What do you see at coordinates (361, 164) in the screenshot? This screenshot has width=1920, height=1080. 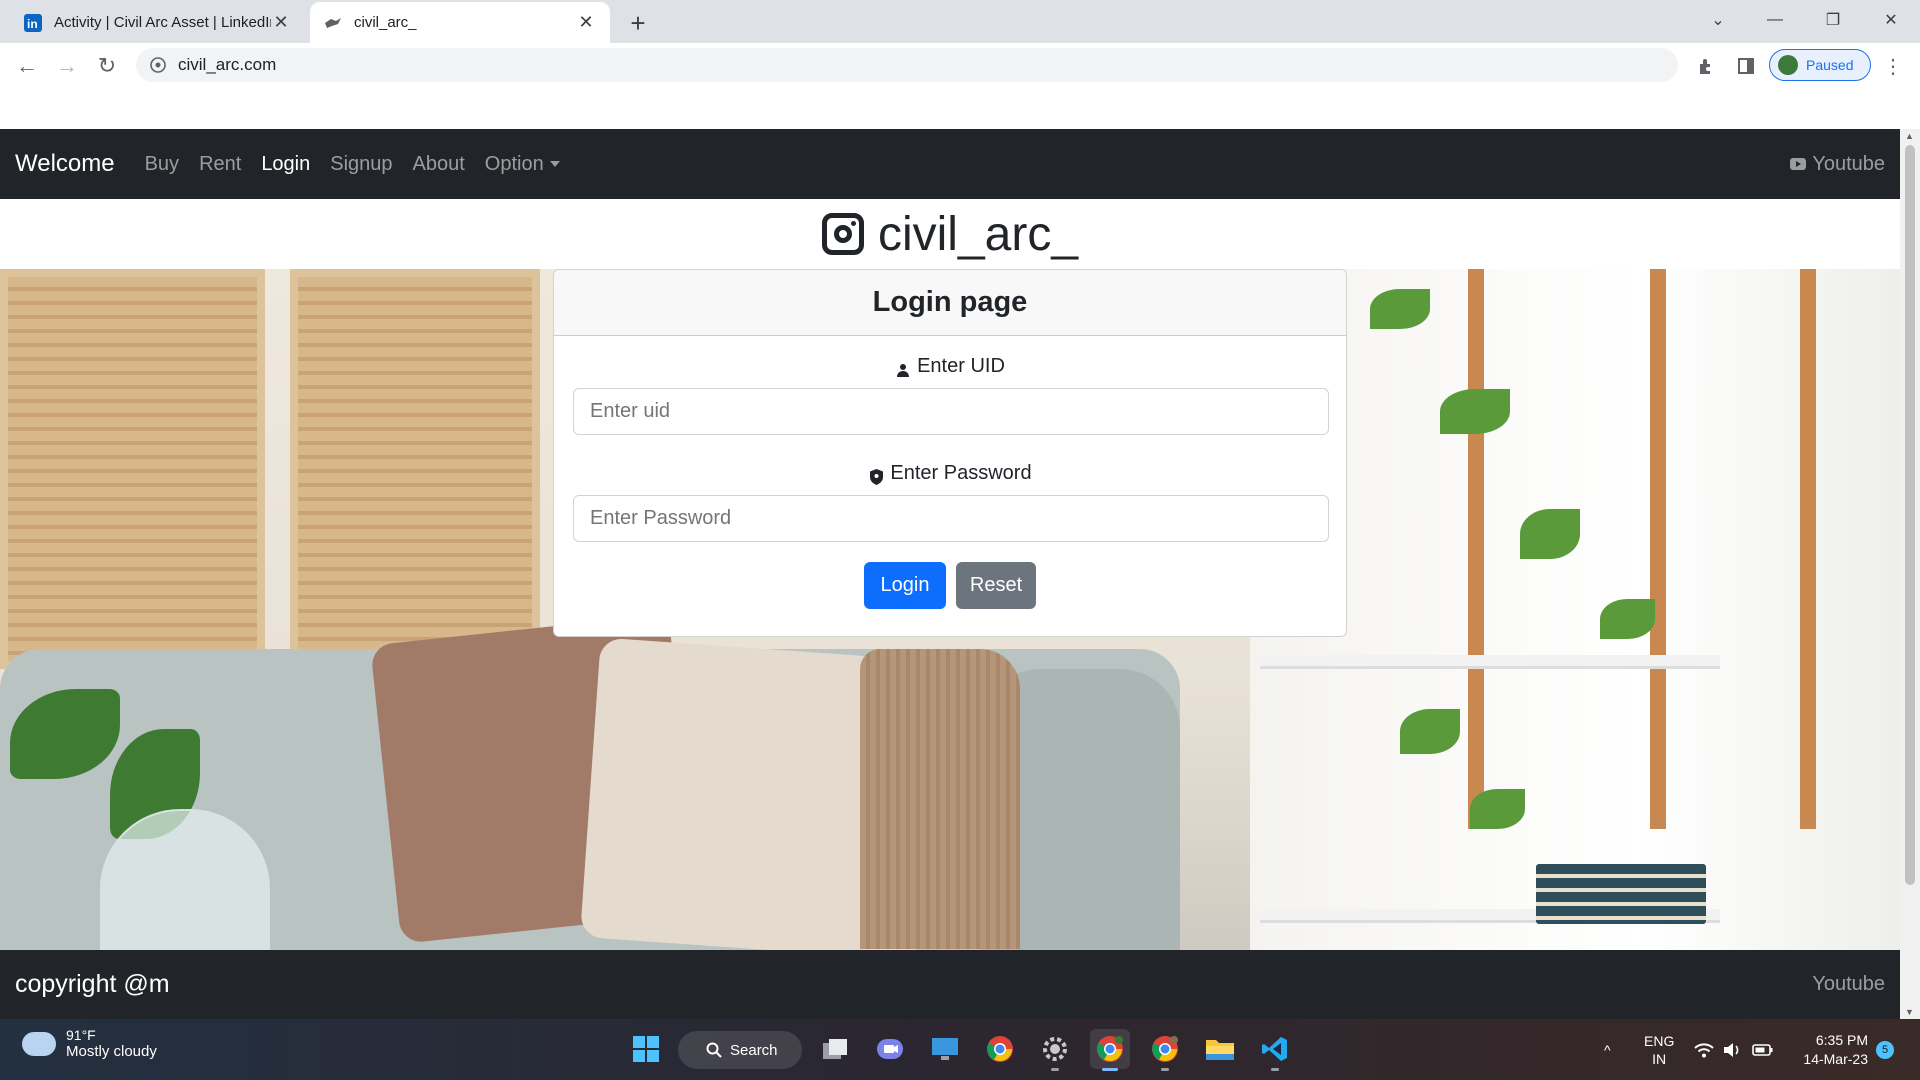 I see `nav-signup: Signup` at bounding box center [361, 164].